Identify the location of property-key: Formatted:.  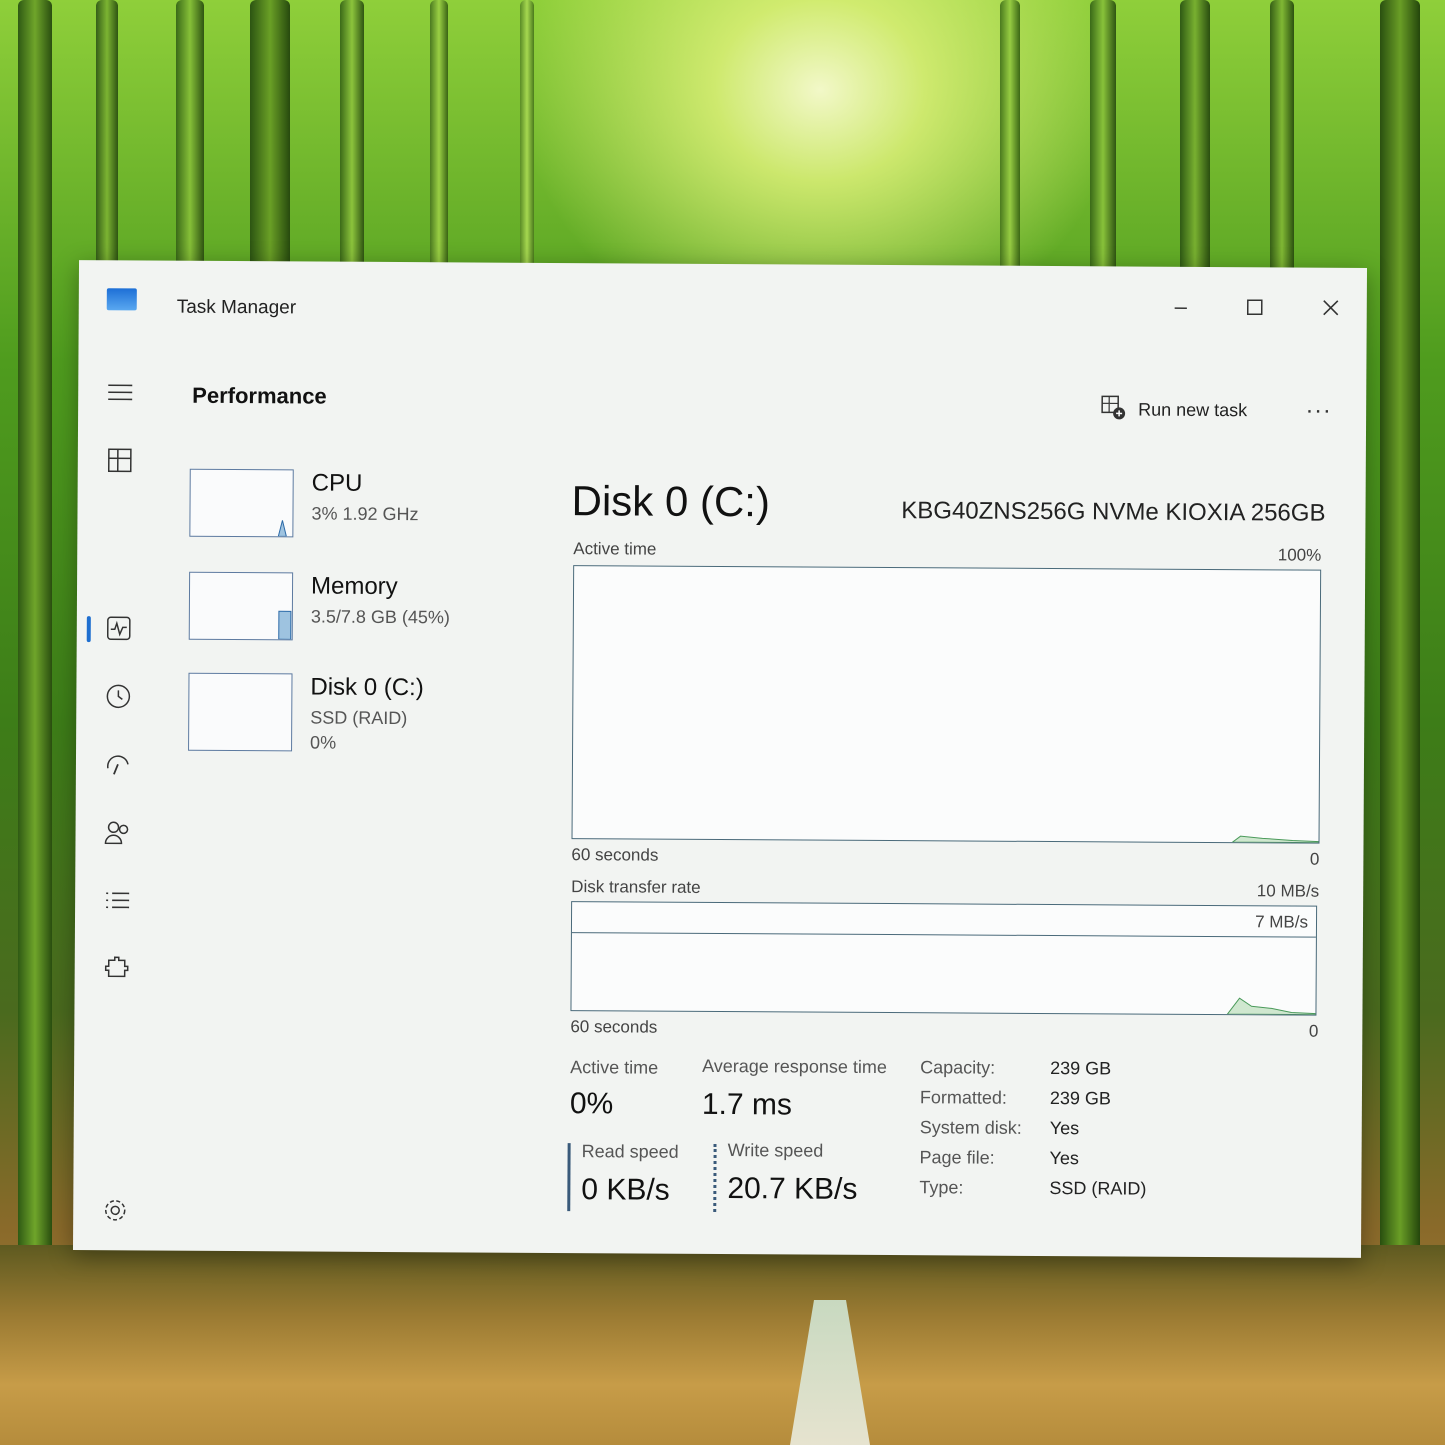
(963, 1097).